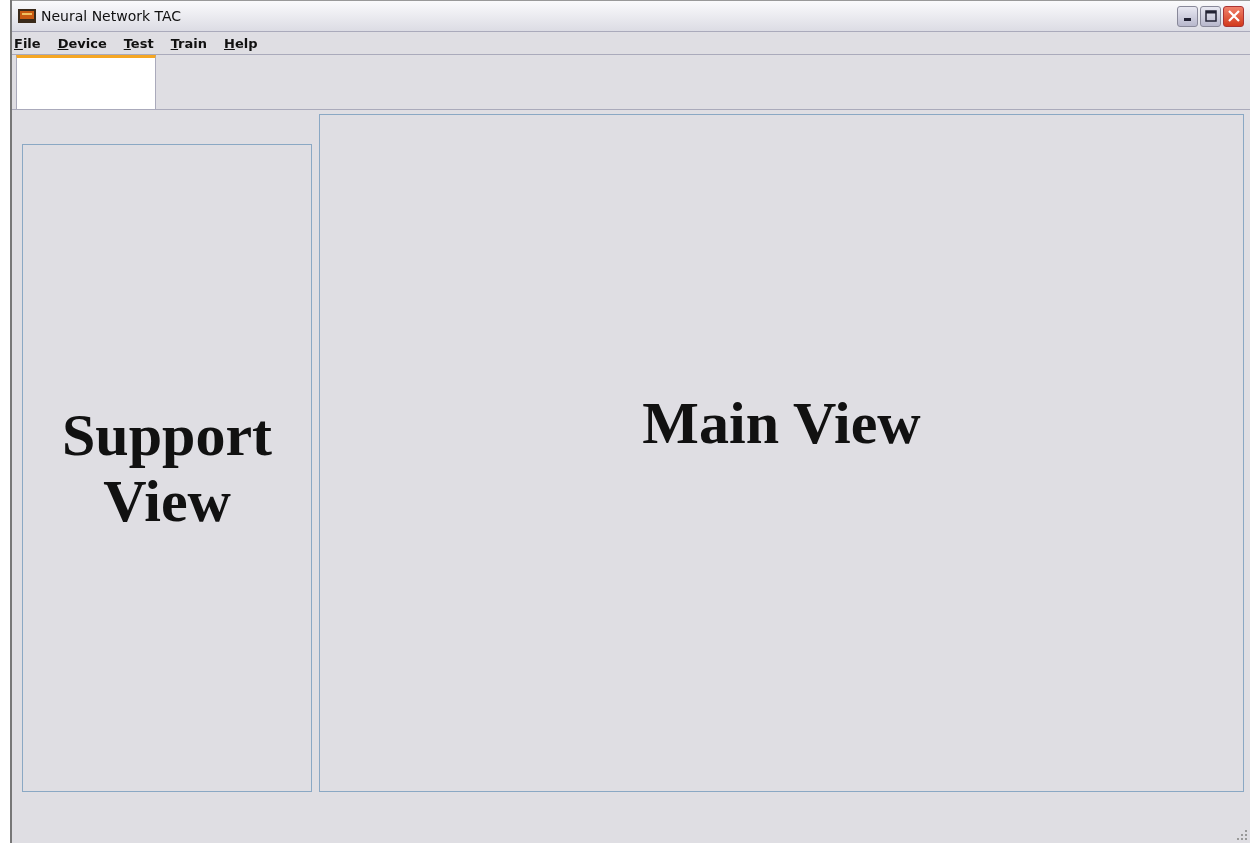 Image resolution: width=1250 pixels, height=843 pixels. Describe the element at coordinates (188, 43) in the screenshot. I see `menu-item: Train` at that location.